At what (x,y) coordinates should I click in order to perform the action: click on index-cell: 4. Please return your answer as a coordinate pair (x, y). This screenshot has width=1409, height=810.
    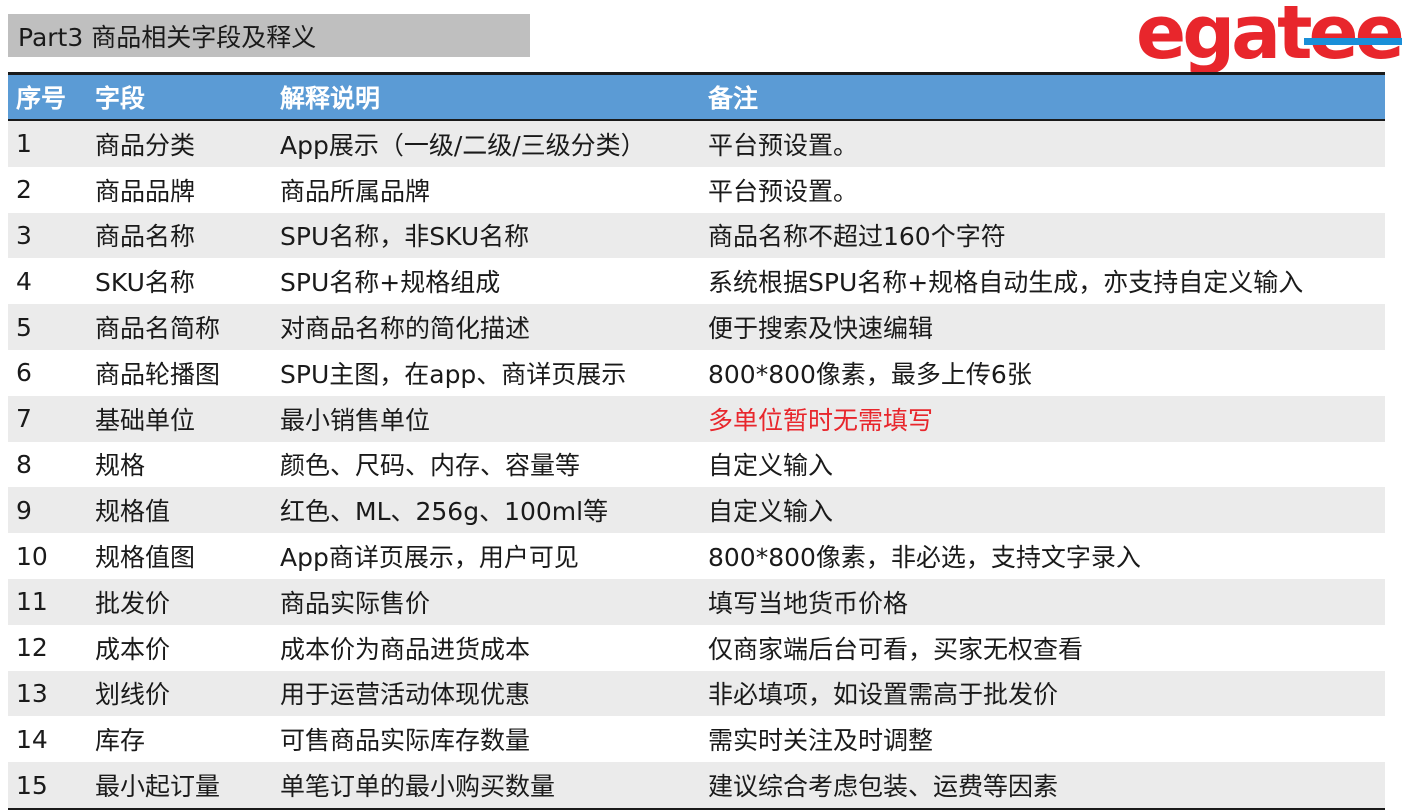
    Looking at the image, I should click on (24, 281).